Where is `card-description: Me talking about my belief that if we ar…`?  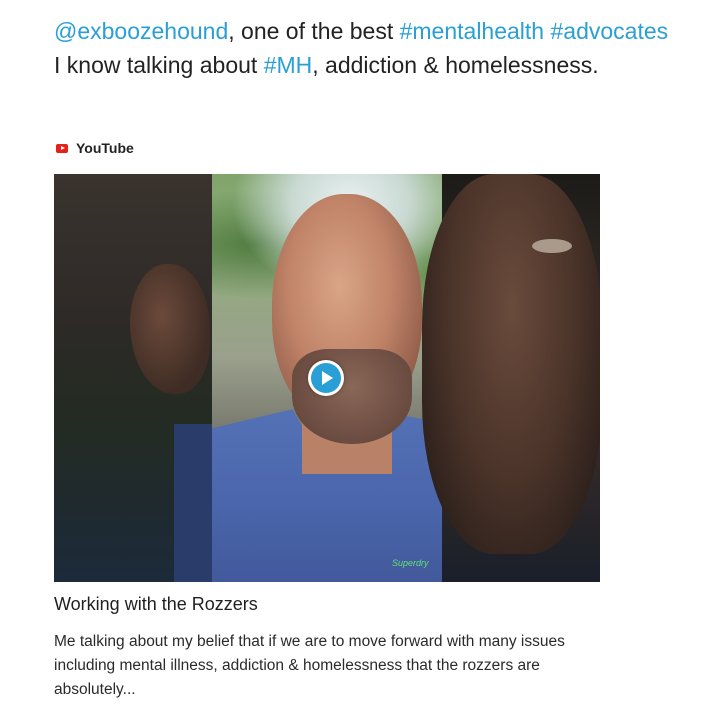 card-description: Me talking about my belief that if we ar… is located at coordinates (309, 665).